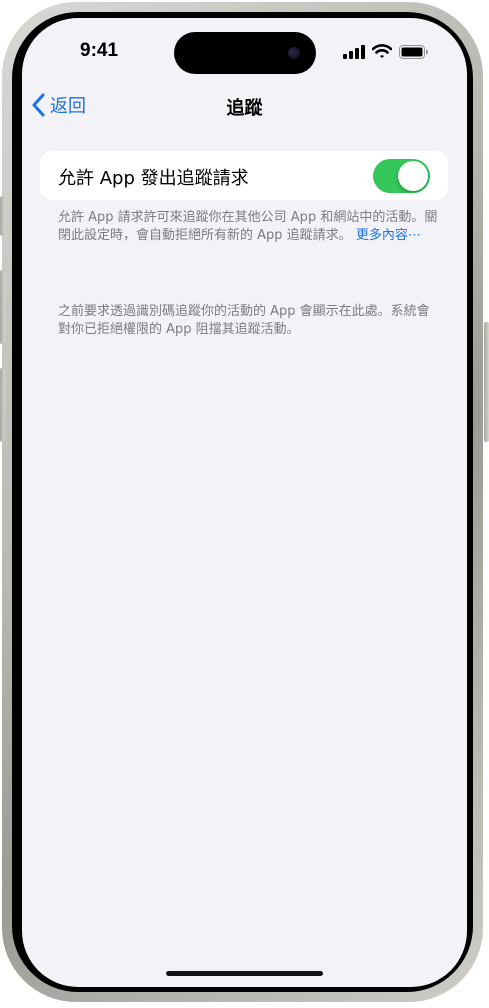 Image resolution: width=489 pixels, height=1008 pixels. I want to click on dynamic-island, so click(245, 53).